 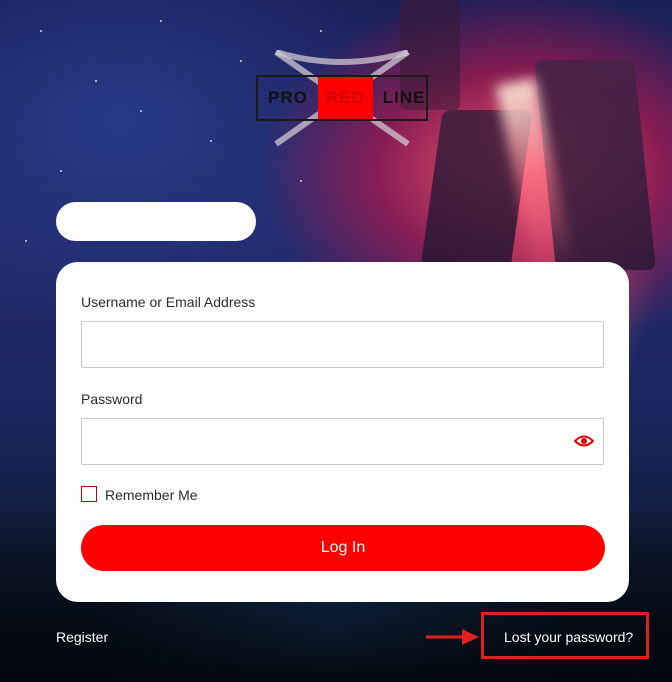 I want to click on logo-wordmark: PRO RED LINE, so click(x=342, y=98).